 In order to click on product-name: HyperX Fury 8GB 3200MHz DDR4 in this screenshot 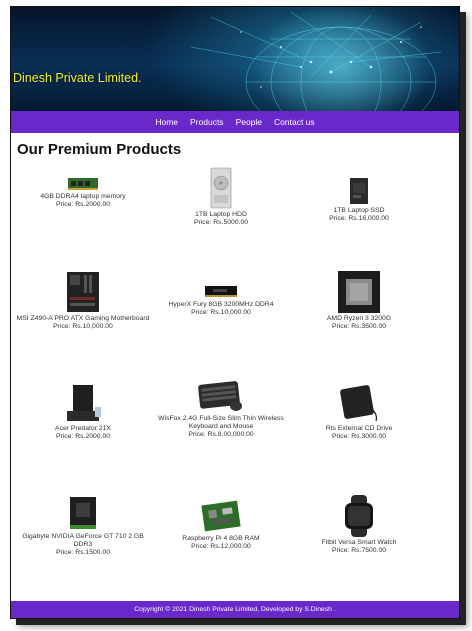, I will do `click(221, 304)`.